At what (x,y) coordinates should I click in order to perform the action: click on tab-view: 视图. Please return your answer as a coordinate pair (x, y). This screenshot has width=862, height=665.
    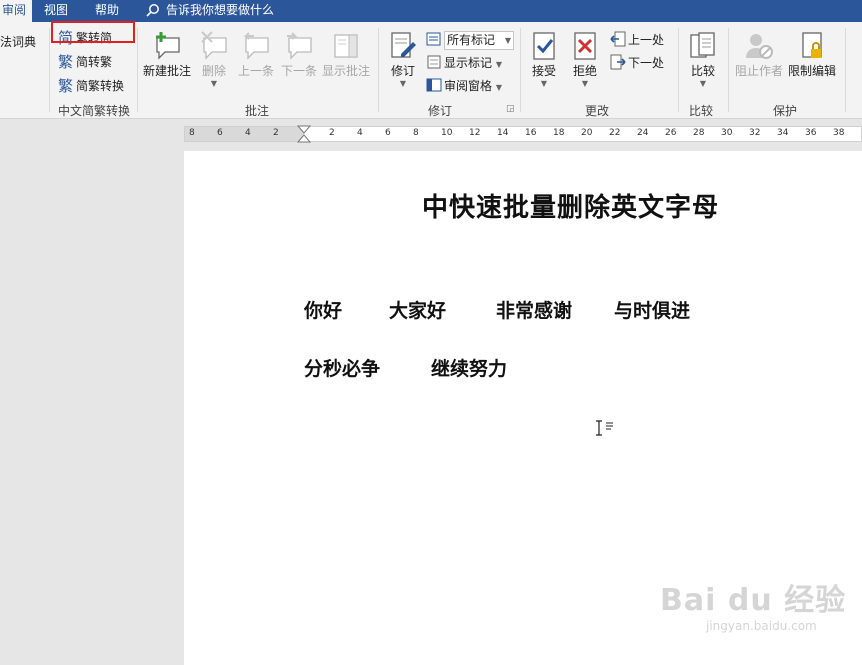
    Looking at the image, I should click on (56, 11).